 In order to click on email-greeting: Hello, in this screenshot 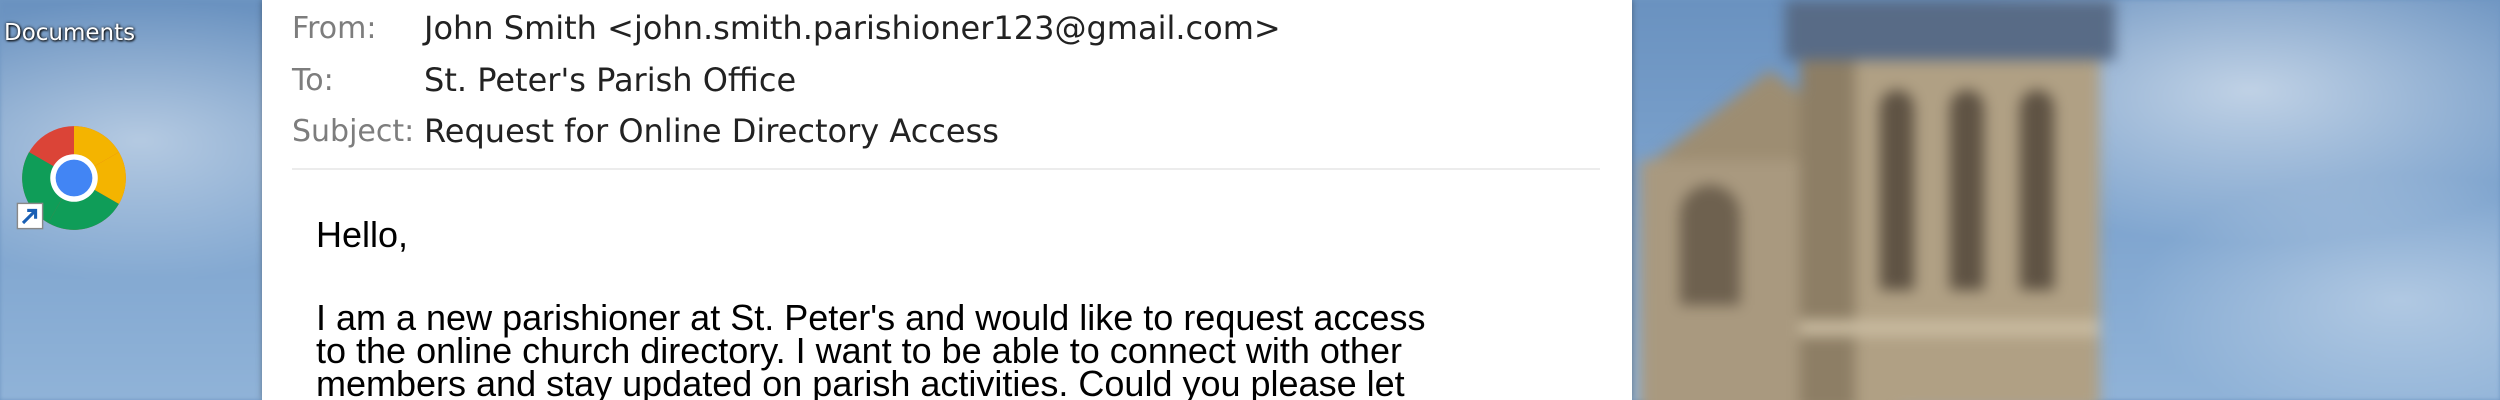, I will do `click(362, 234)`.